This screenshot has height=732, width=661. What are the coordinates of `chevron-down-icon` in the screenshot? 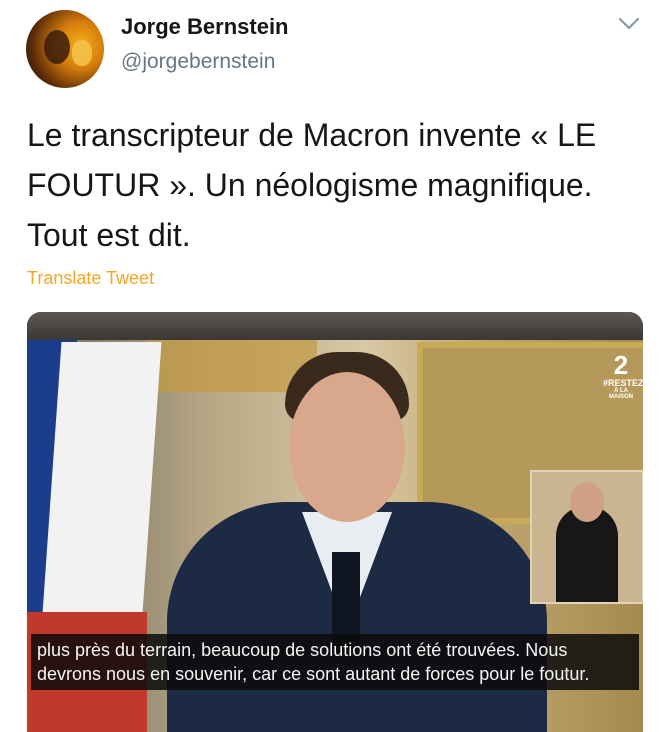 It's located at (629, 24).